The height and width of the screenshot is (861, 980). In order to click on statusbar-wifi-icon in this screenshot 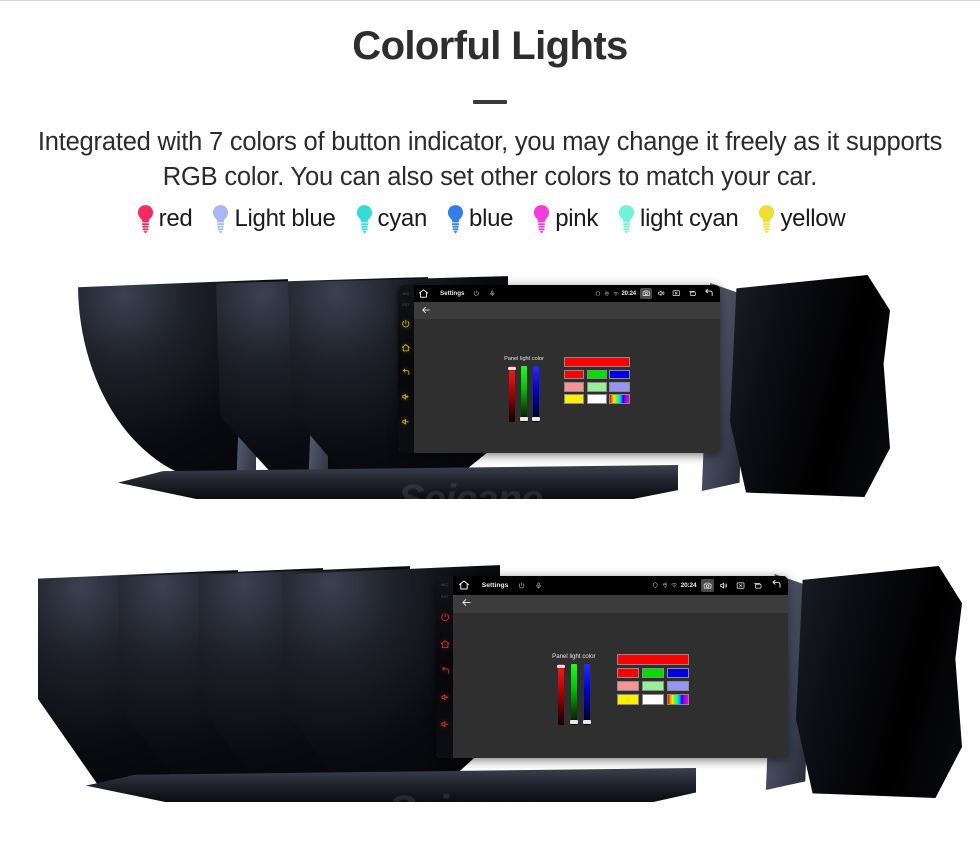, I will do `click(616, 294)`.